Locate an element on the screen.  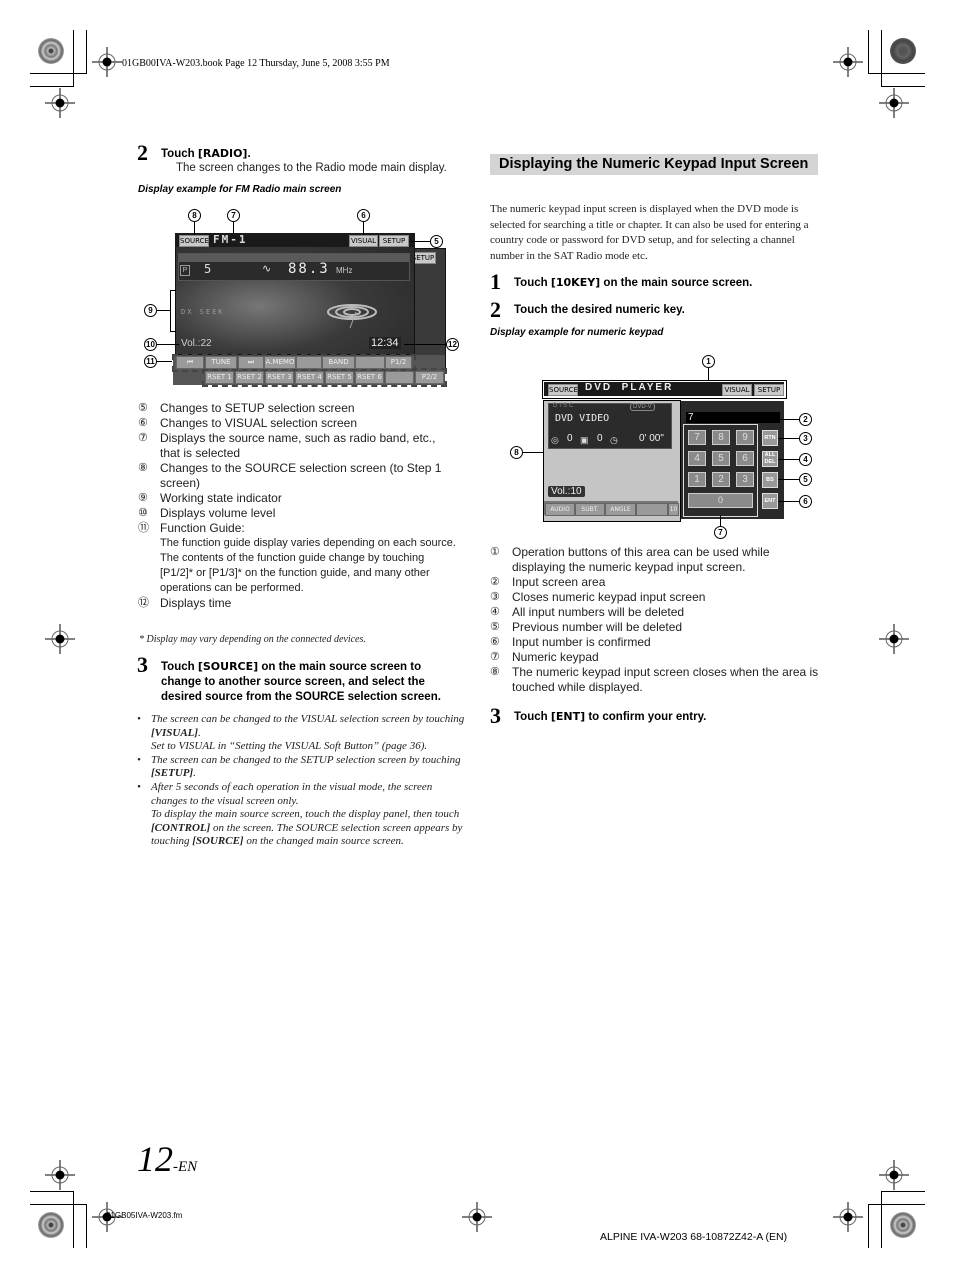
function-guide-button: SUBT. is located at coordinates (590, 509).